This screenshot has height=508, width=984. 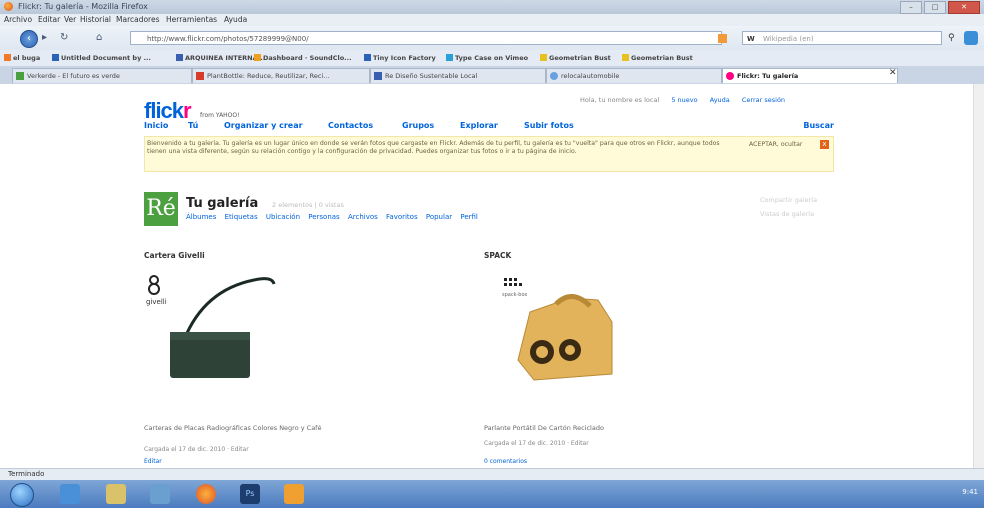 I want to click on mail-link: 5 nuevo, so click(x=684, y=100).